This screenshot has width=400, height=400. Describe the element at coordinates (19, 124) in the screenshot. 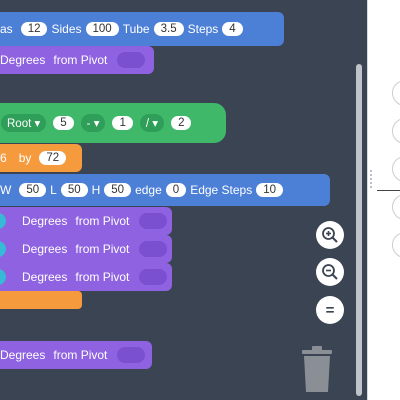

I see `root-dropdown-label: Root` at that location.